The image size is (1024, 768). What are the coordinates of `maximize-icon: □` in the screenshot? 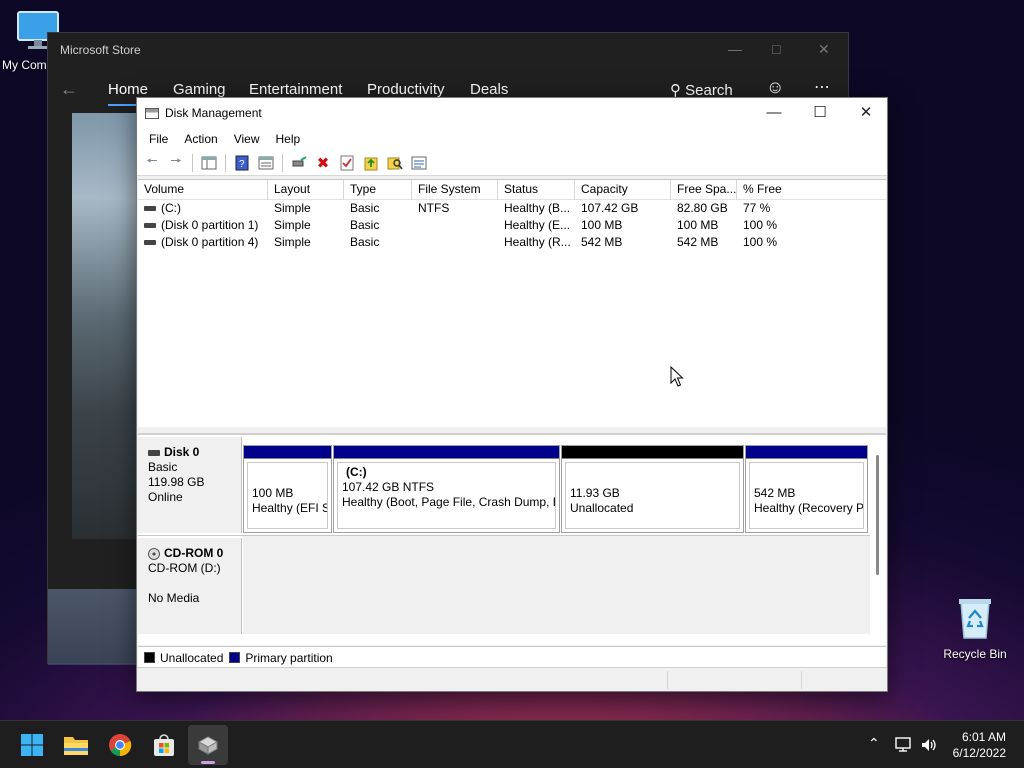 It's located at (776, 49).